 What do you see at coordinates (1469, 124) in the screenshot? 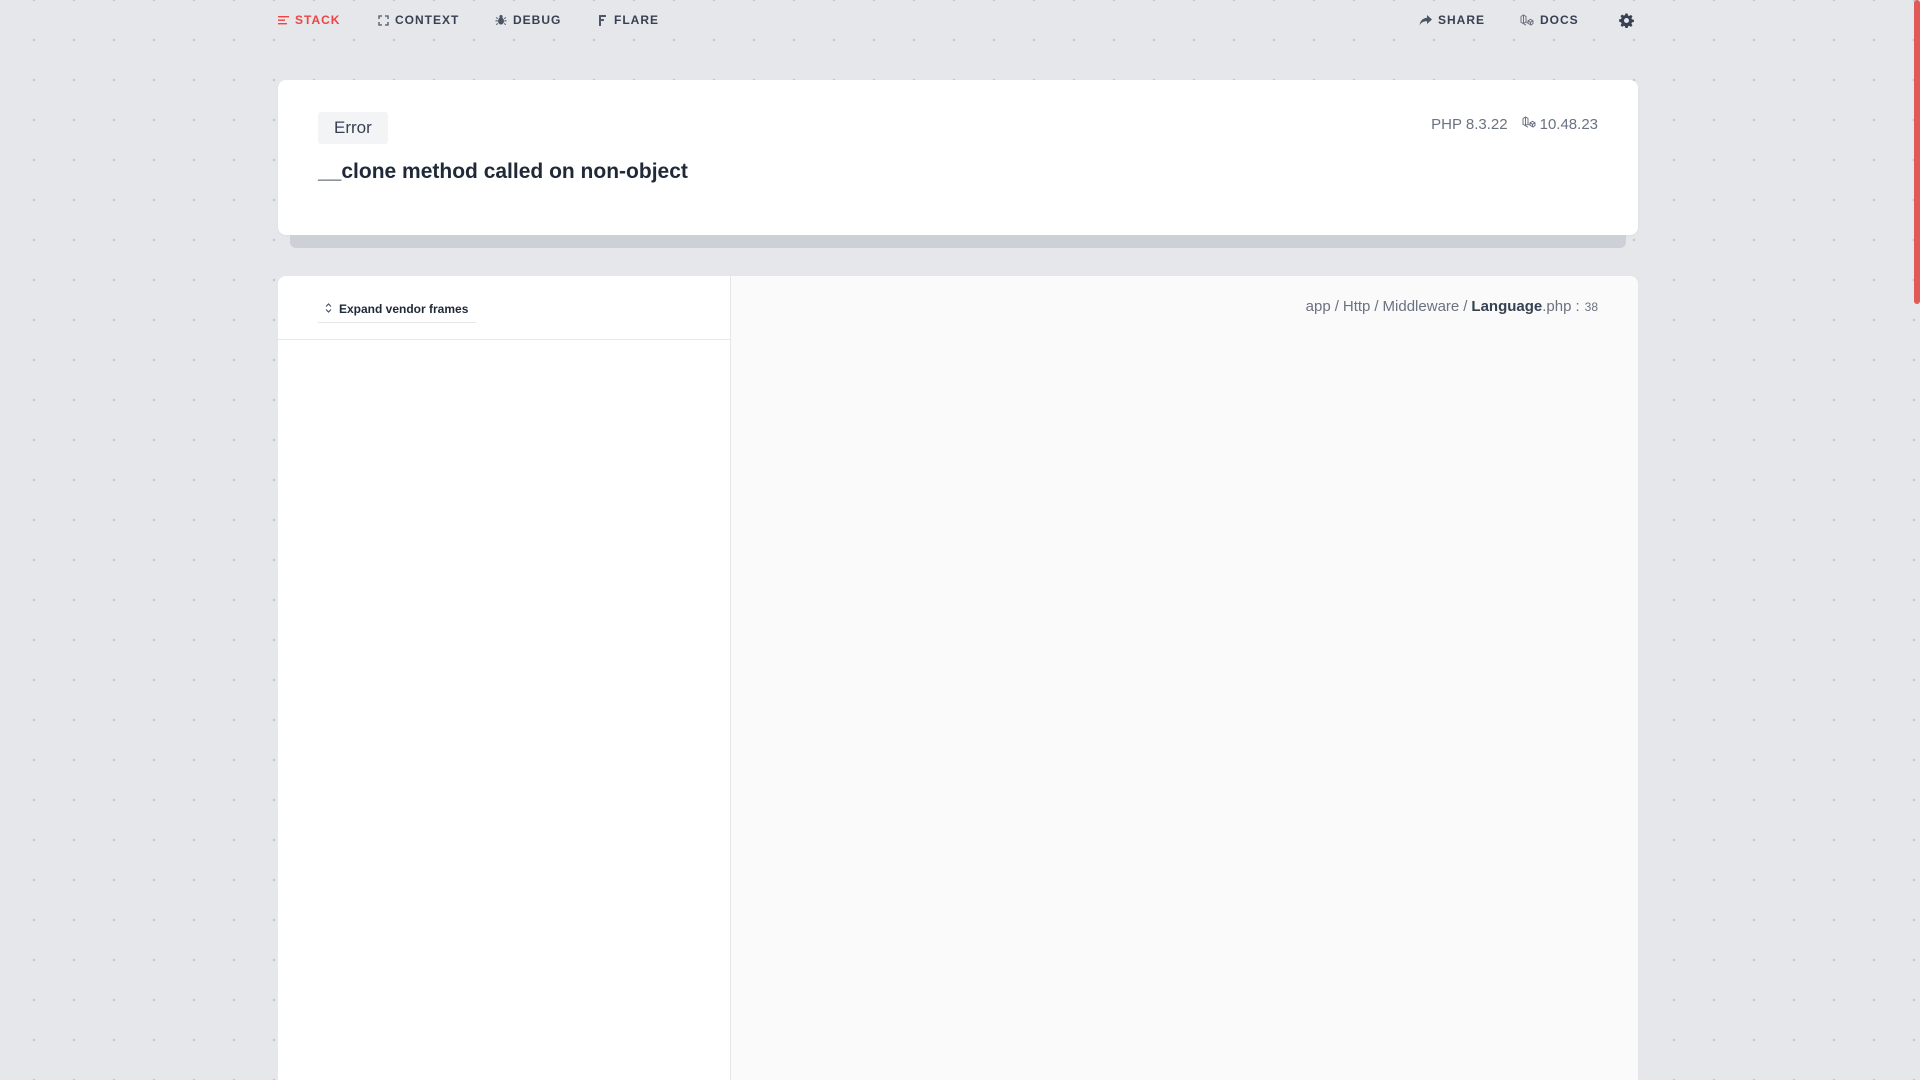
I see `php-version: PHP 8.3.22` at bounding box center [1469, 124].